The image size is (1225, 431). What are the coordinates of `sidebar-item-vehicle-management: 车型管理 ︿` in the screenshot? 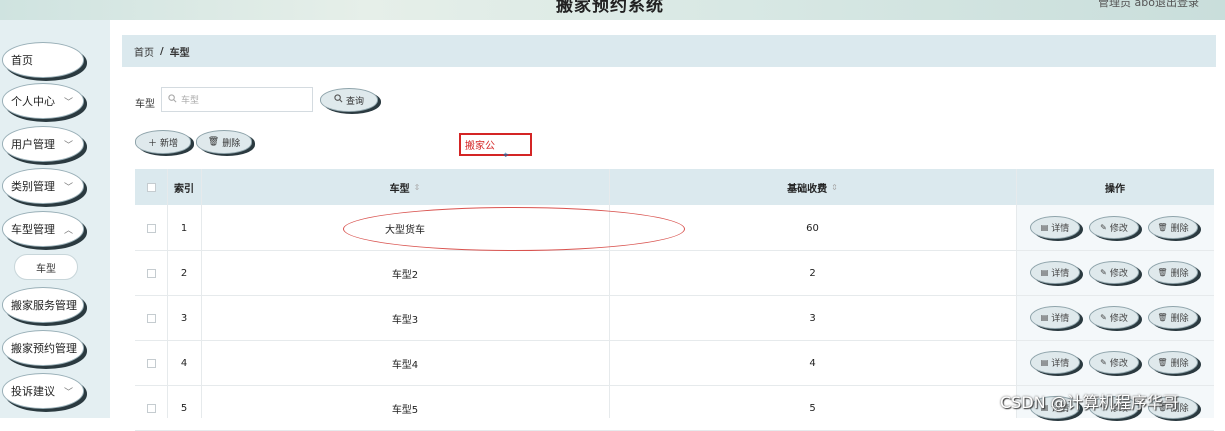 It's located at (43, 229).